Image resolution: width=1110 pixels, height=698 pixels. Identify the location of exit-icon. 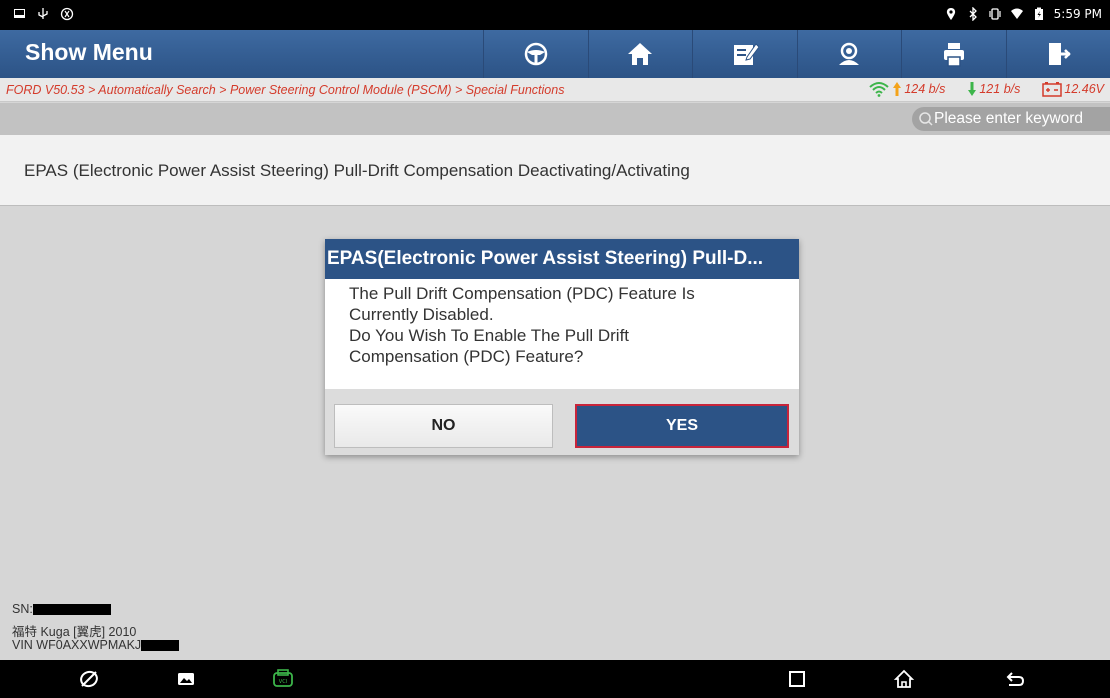
(1060, 54).